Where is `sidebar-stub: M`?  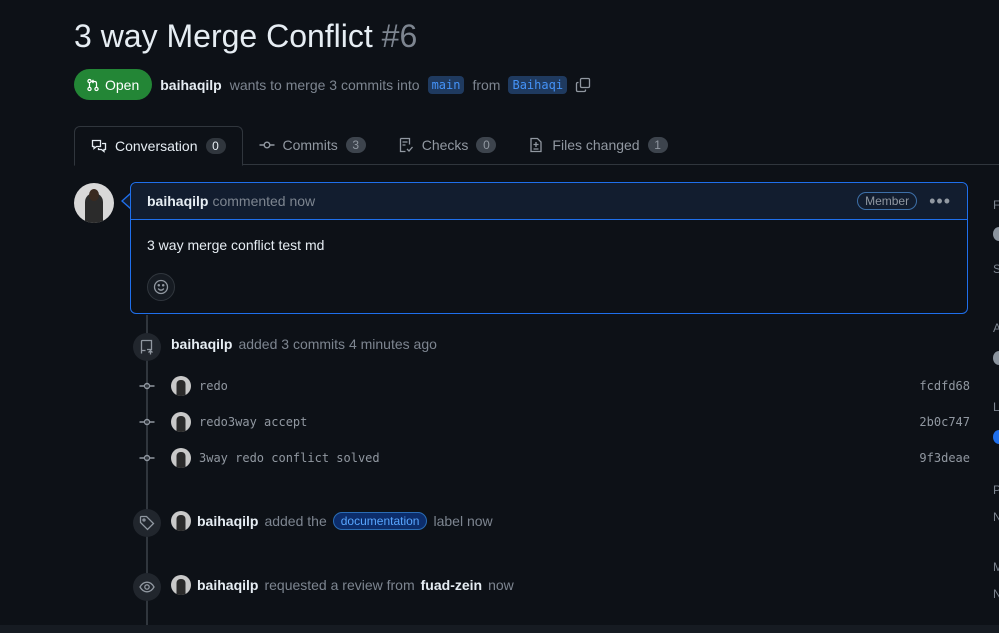
sidebar-stub: M is located at coordinates (996, 567).